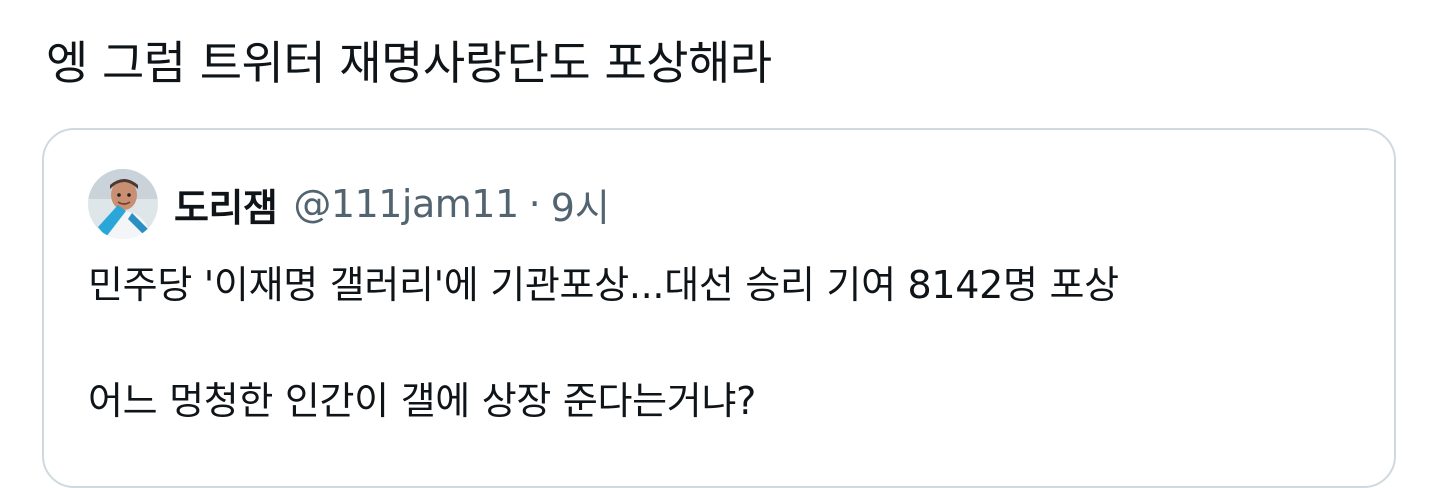 Image resolution: width=1440 pixels, height=488 pixels. Describe the element at coordinates (603, 285) in the screenshot. I see `quoted-tweet-line: 민주당 '이재명 갤러리'에 기관포상...대선 승리 기여 8142명 포상` at that location.